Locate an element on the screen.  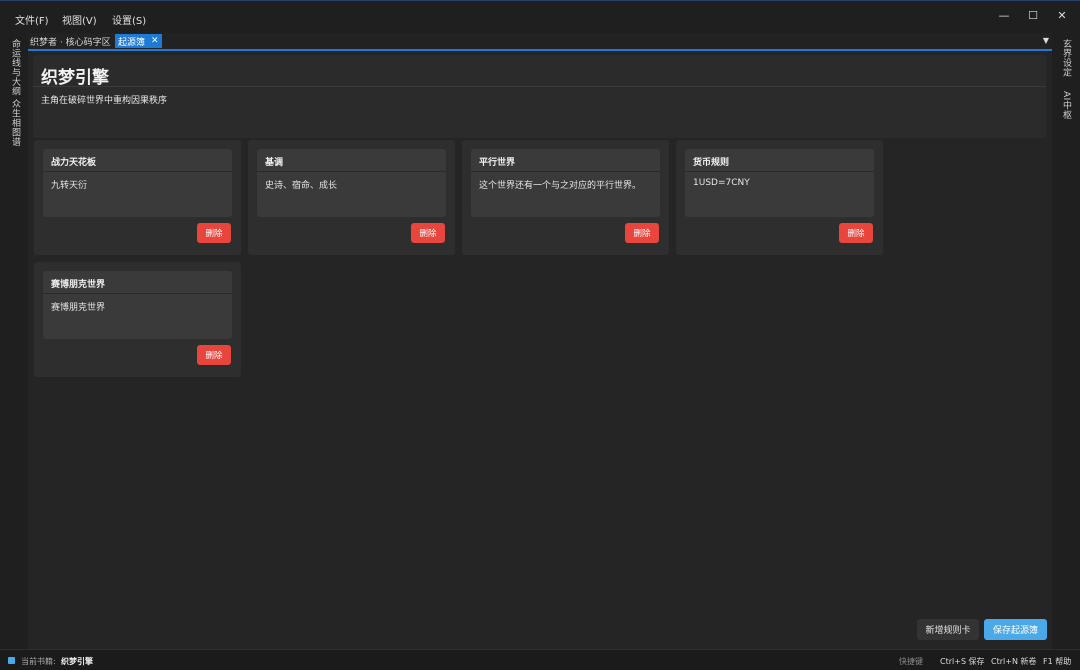
rule-card-title: 货币规则 is located at coordinates (711, 163).